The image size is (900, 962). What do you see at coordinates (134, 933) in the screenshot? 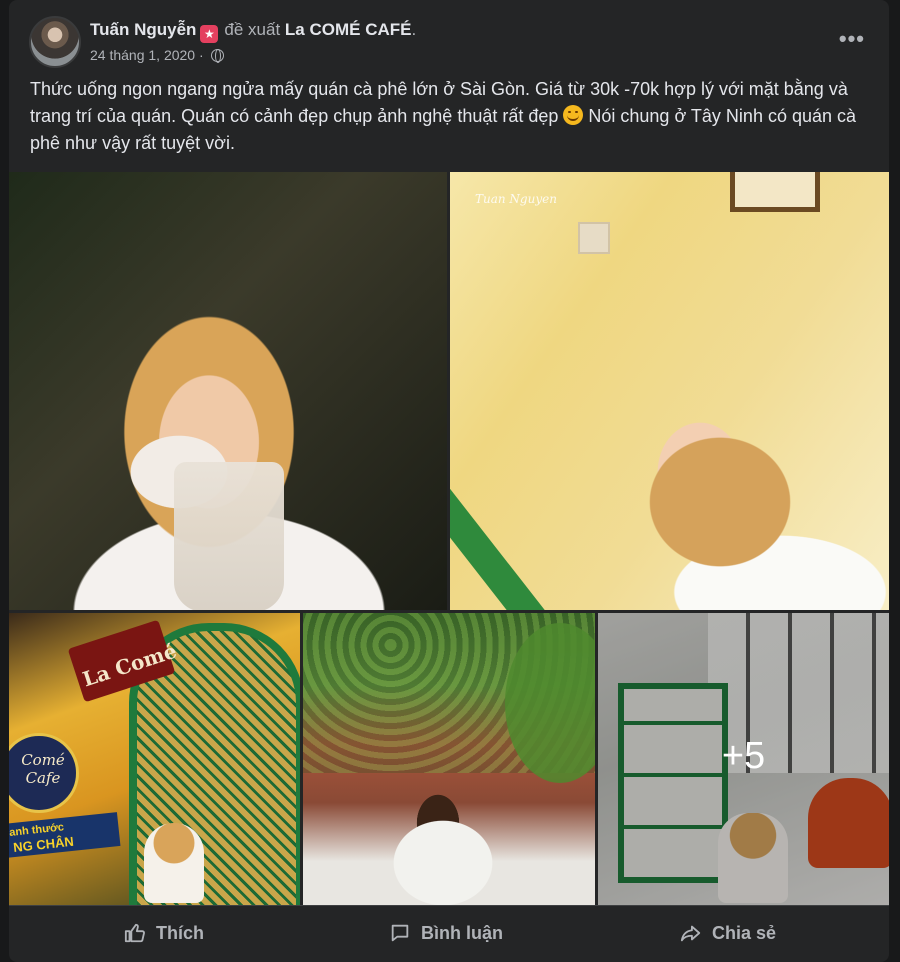
I see `like-icon` at bounding box center [134, 933].